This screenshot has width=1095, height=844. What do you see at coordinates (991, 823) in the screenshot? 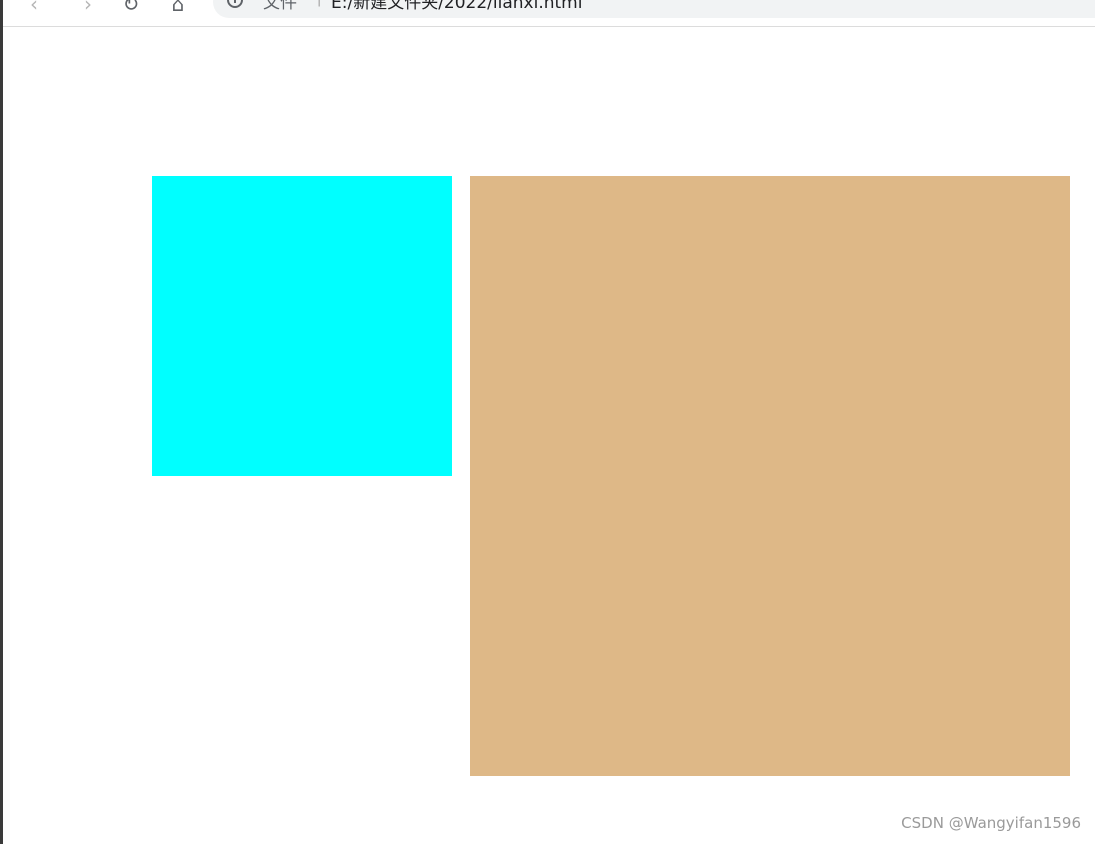
I see `csdn-watermark: CSDN @Wangyifan1596` at bounding box center [991, 823].